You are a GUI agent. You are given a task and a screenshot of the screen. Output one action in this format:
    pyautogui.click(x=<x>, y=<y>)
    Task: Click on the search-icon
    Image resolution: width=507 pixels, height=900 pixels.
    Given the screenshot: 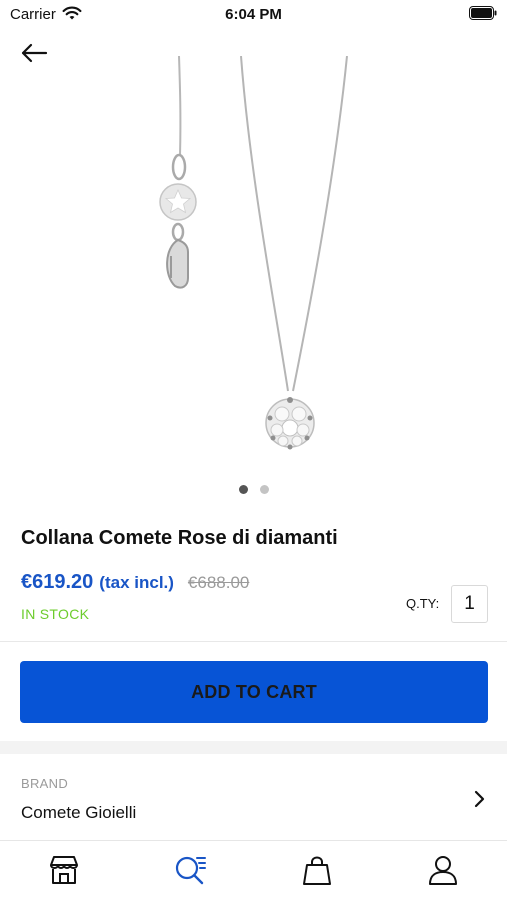 What is the action you would take?
    pyautogui.click(x=190, y=870)
    